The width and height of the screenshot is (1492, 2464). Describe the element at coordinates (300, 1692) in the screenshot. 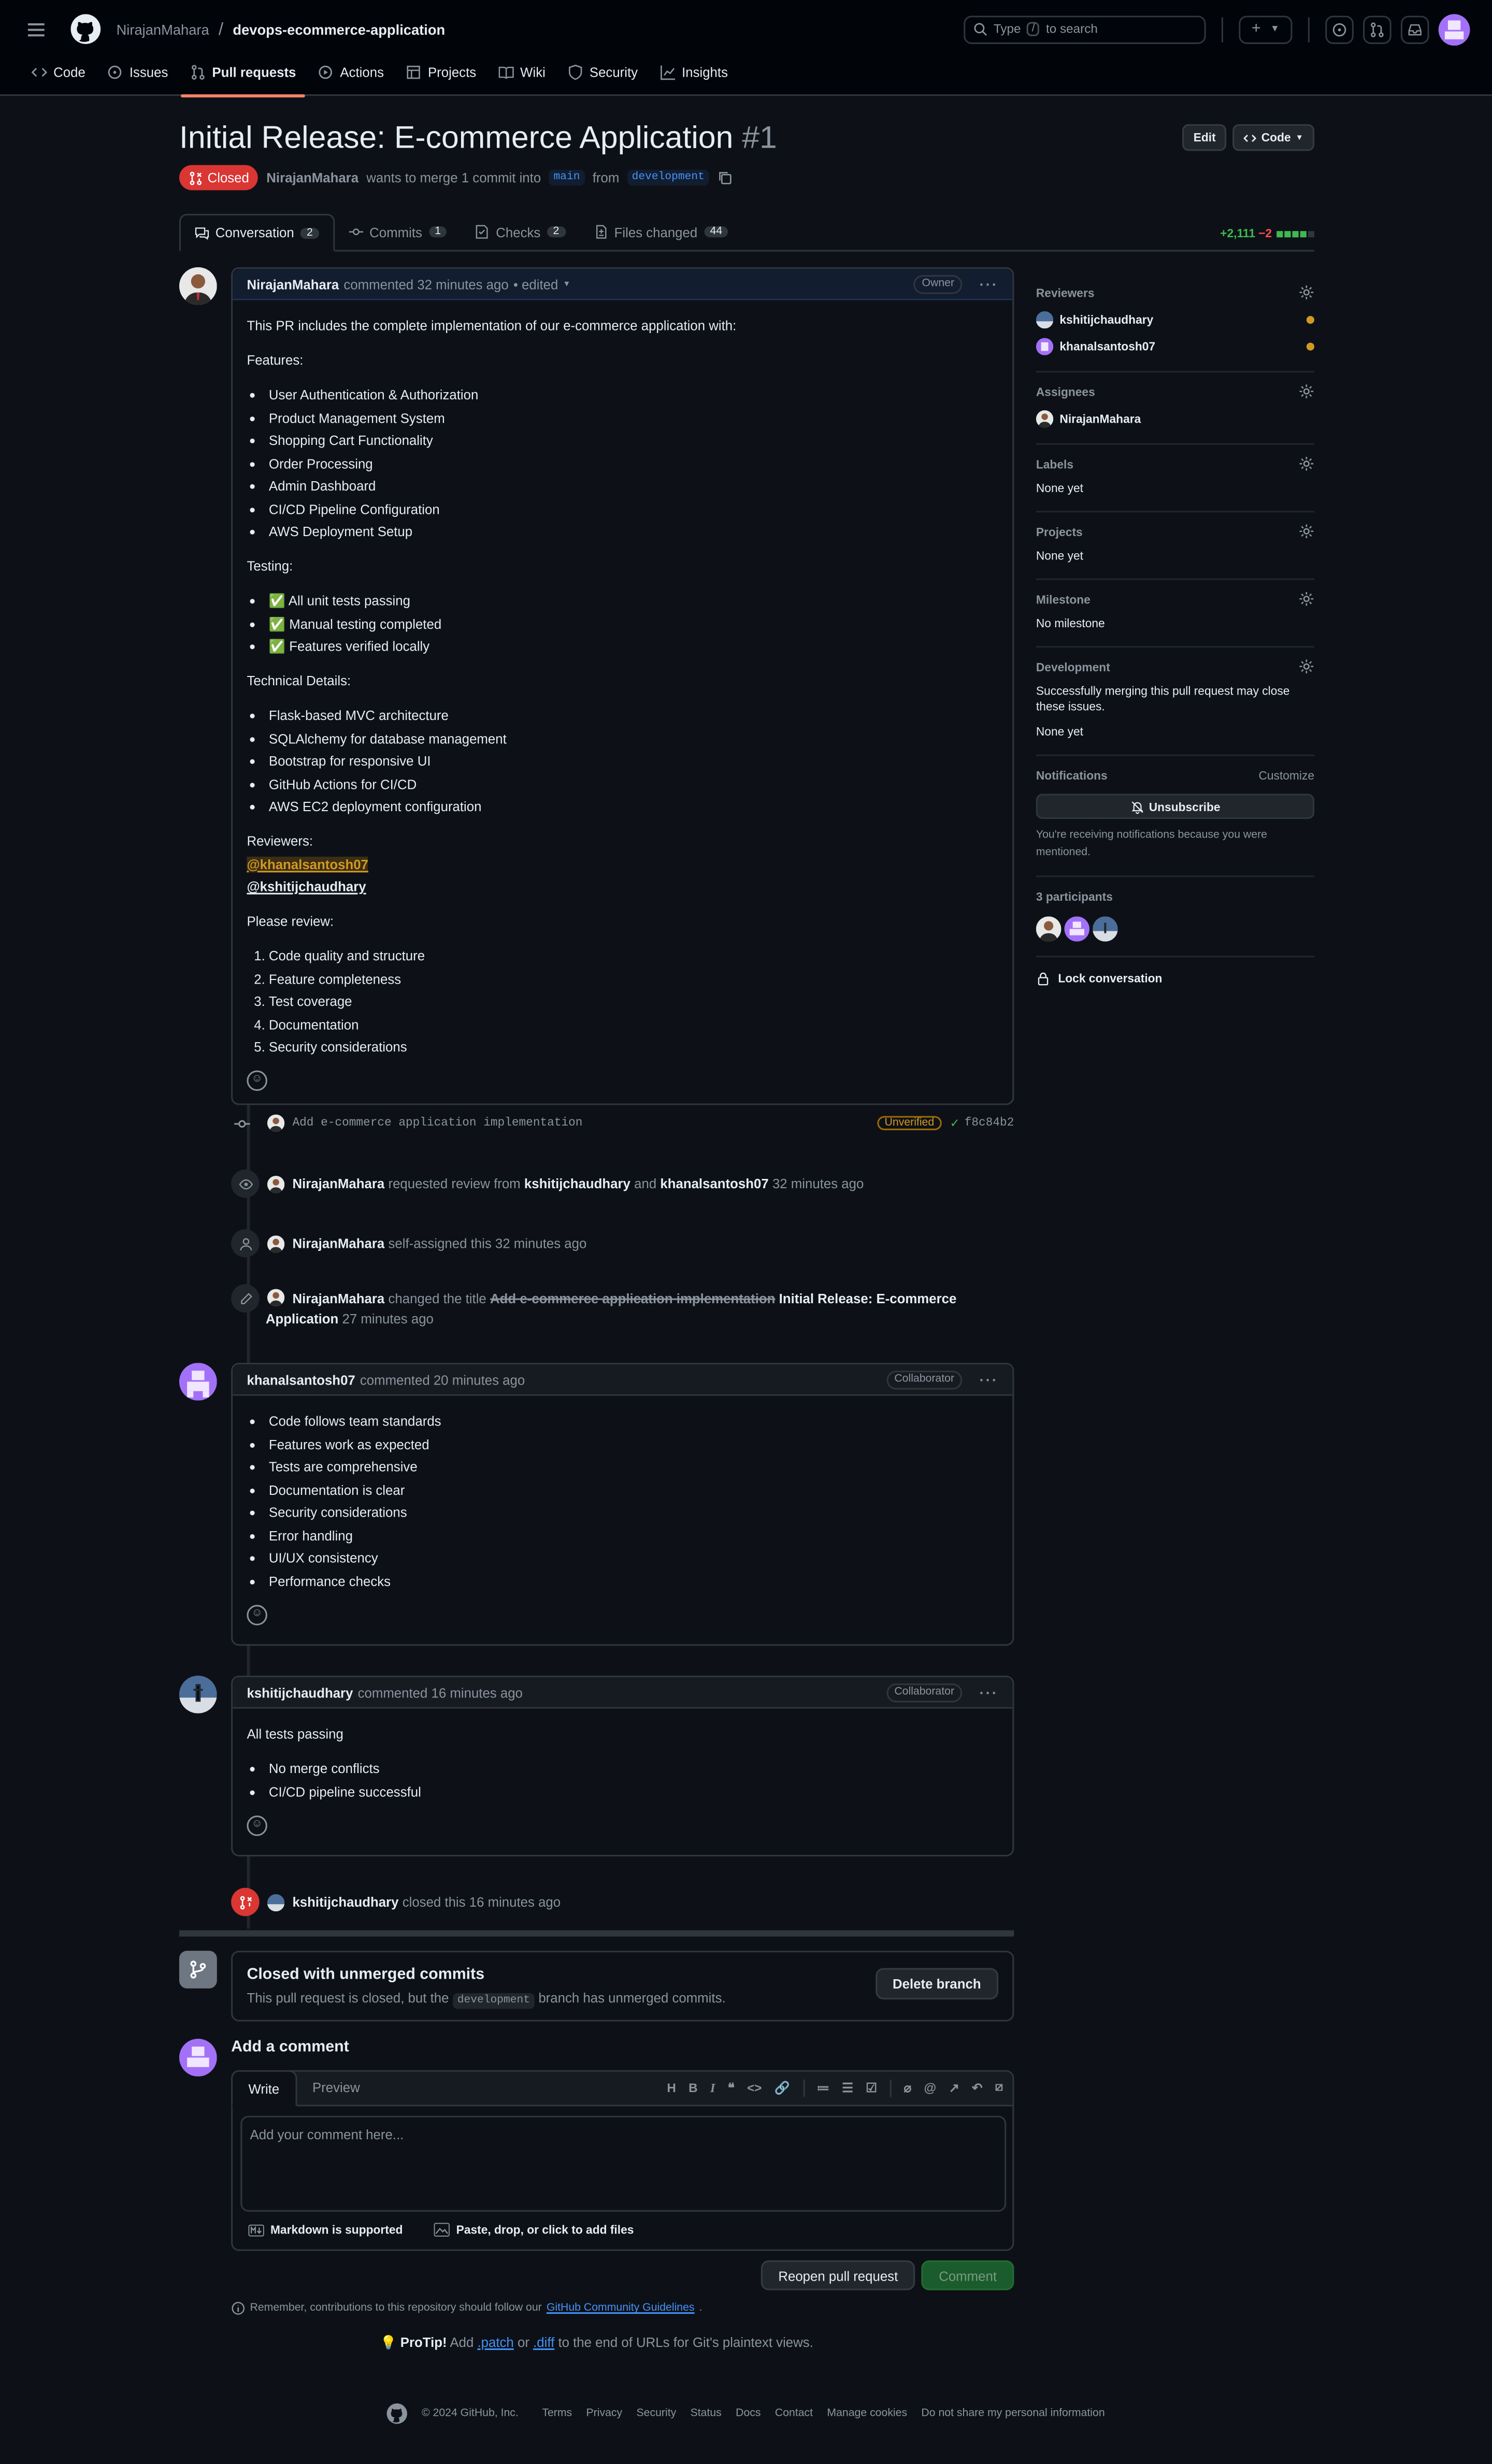

I see `comment-author: kshitijchaudhary` at that location.